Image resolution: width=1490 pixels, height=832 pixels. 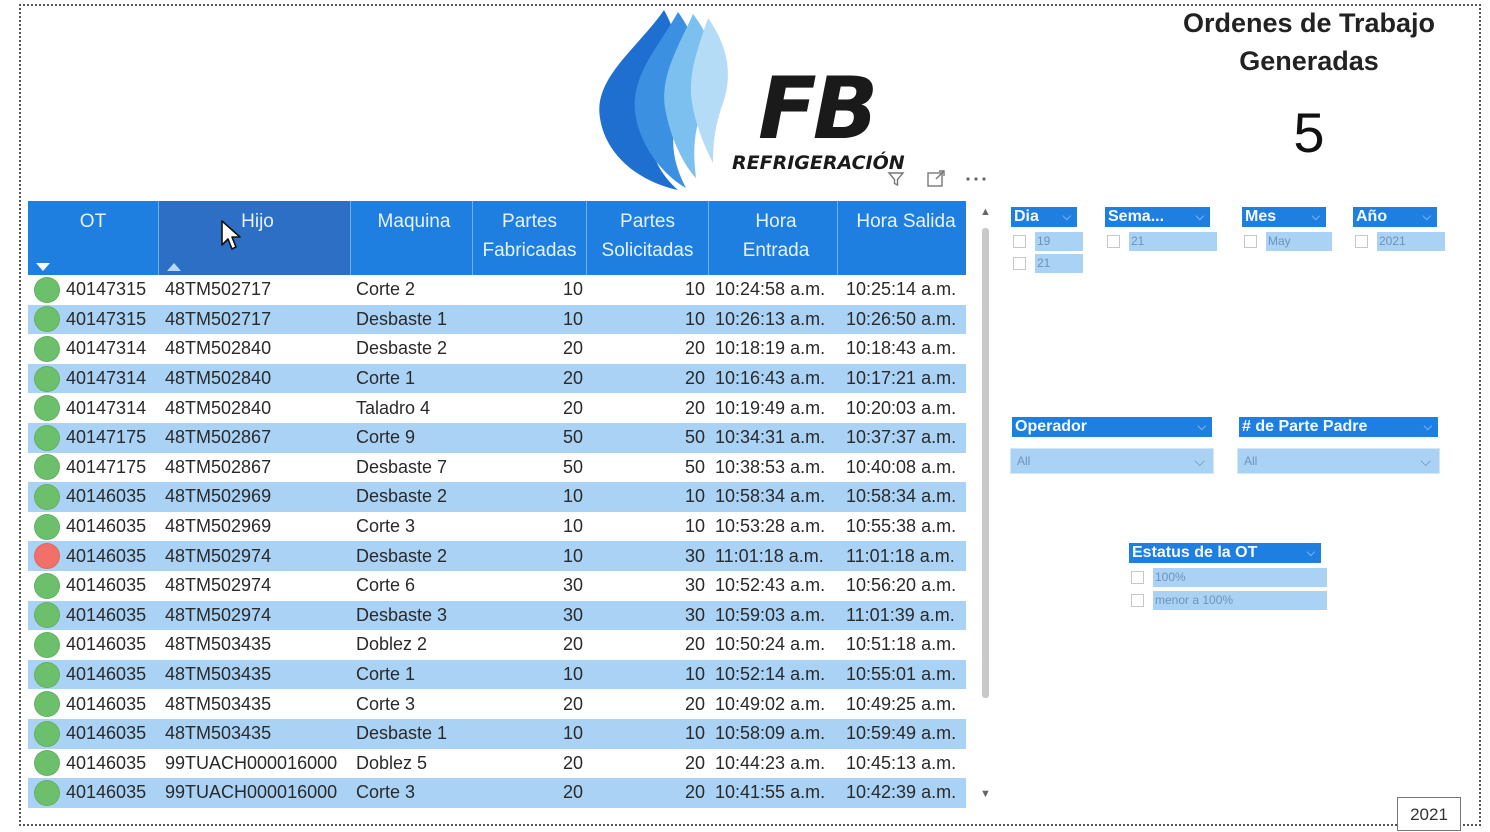 I want to click on cell-maquina: Corte 3, so click(x=386, y=703).